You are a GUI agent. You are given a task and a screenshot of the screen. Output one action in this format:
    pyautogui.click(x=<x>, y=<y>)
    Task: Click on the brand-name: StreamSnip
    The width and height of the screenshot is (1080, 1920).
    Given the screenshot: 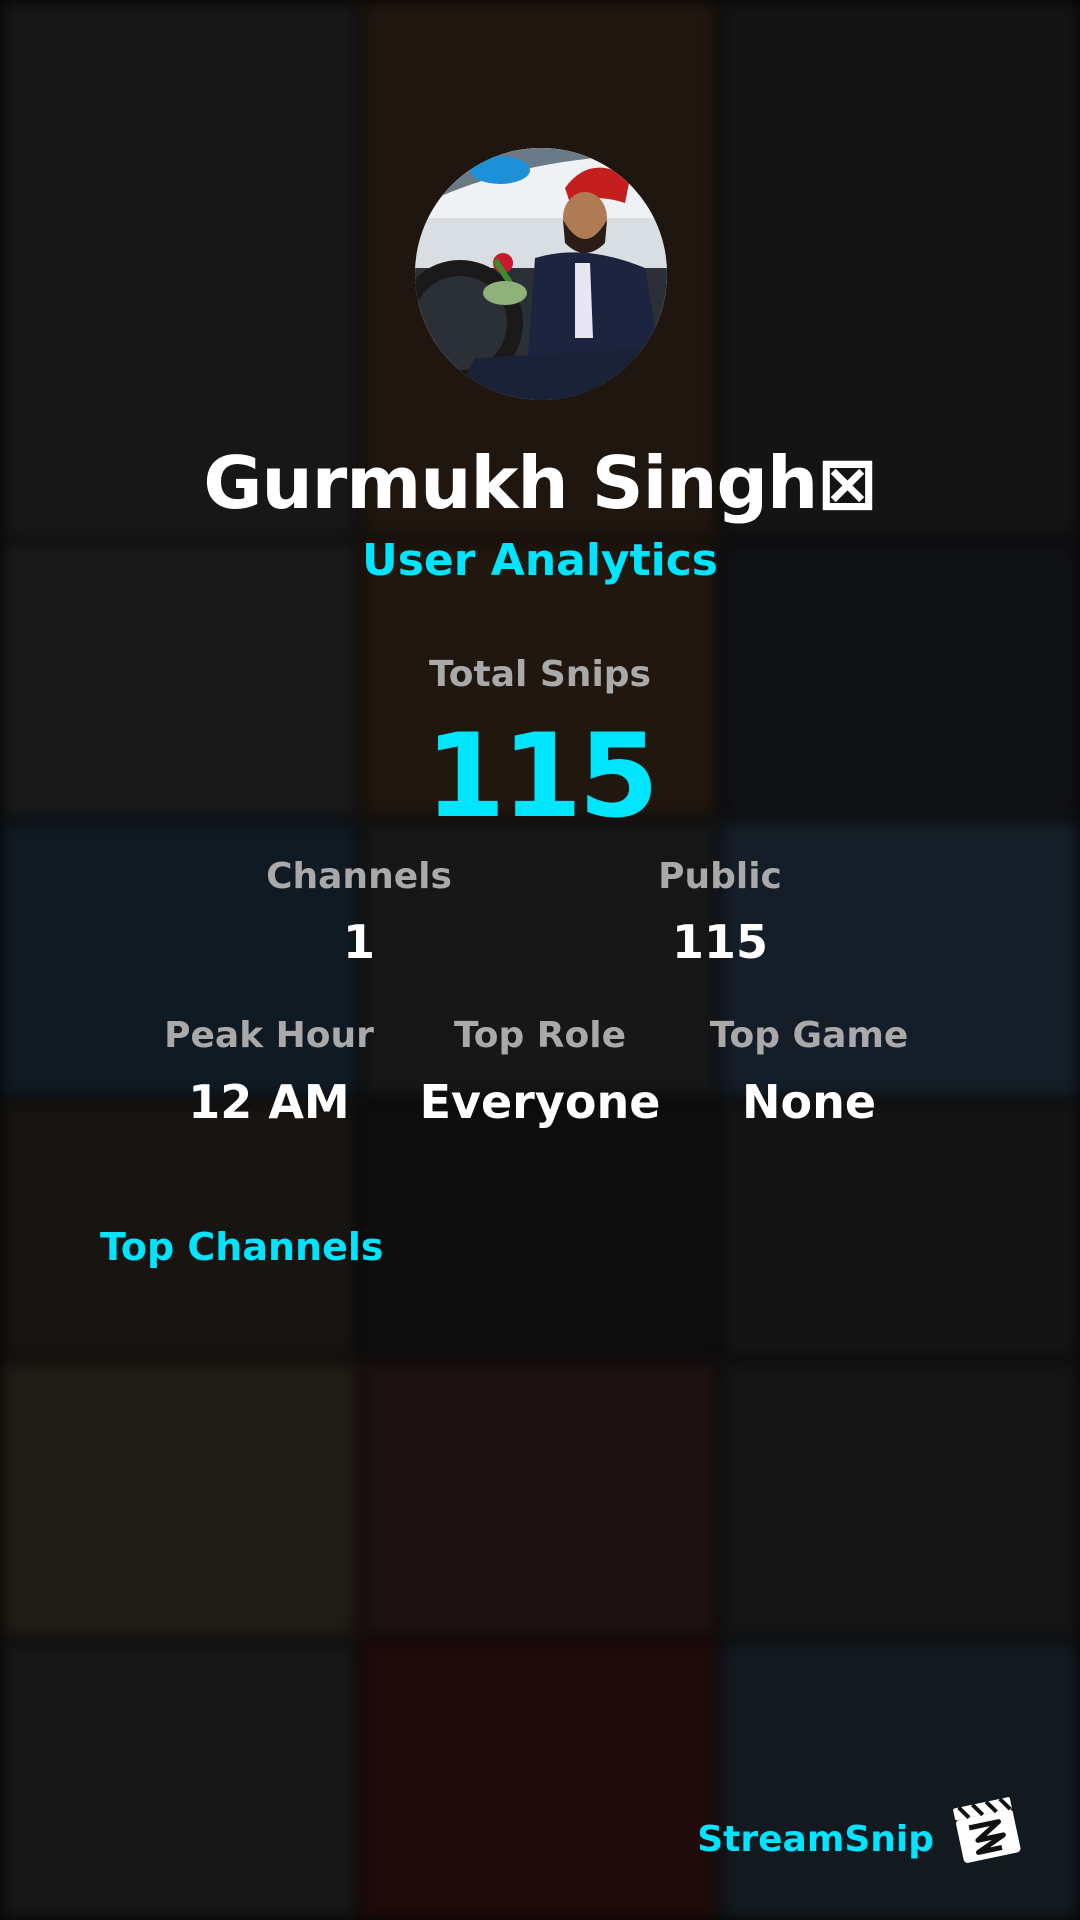 What is the action you would take?
    pyautogui.click(x=815, y=1839)
    